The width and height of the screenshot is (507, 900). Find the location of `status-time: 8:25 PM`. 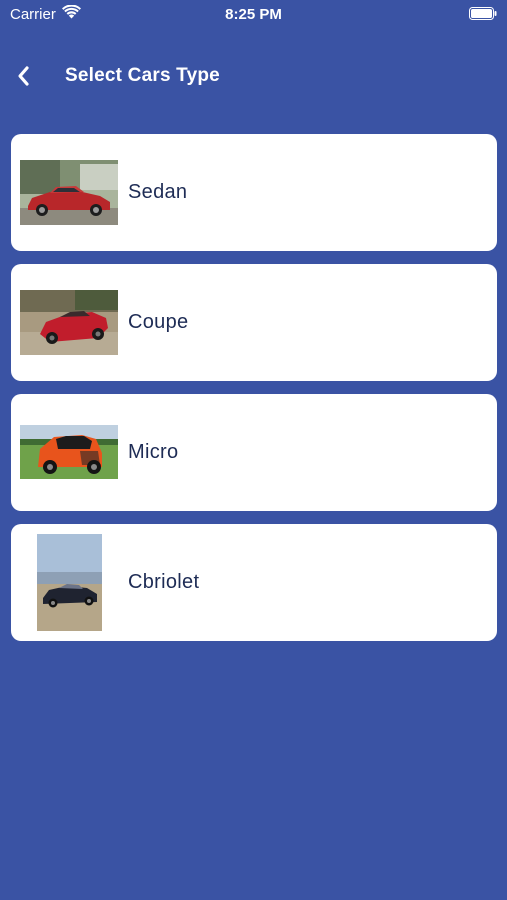

status-time: 8:25 PM is located at coordinates (253, 14).